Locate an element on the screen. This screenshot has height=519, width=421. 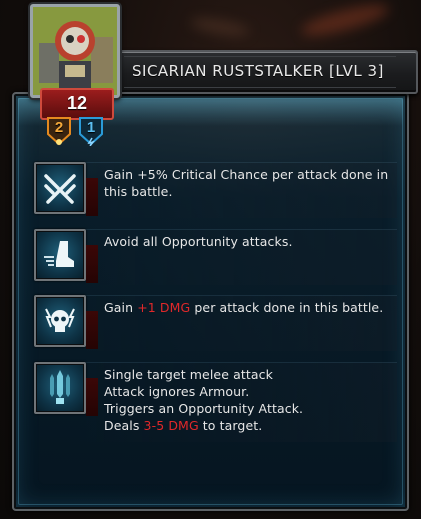
ability-text: Avoid all Opportunity attacks. is located at coordinates (198, 241).